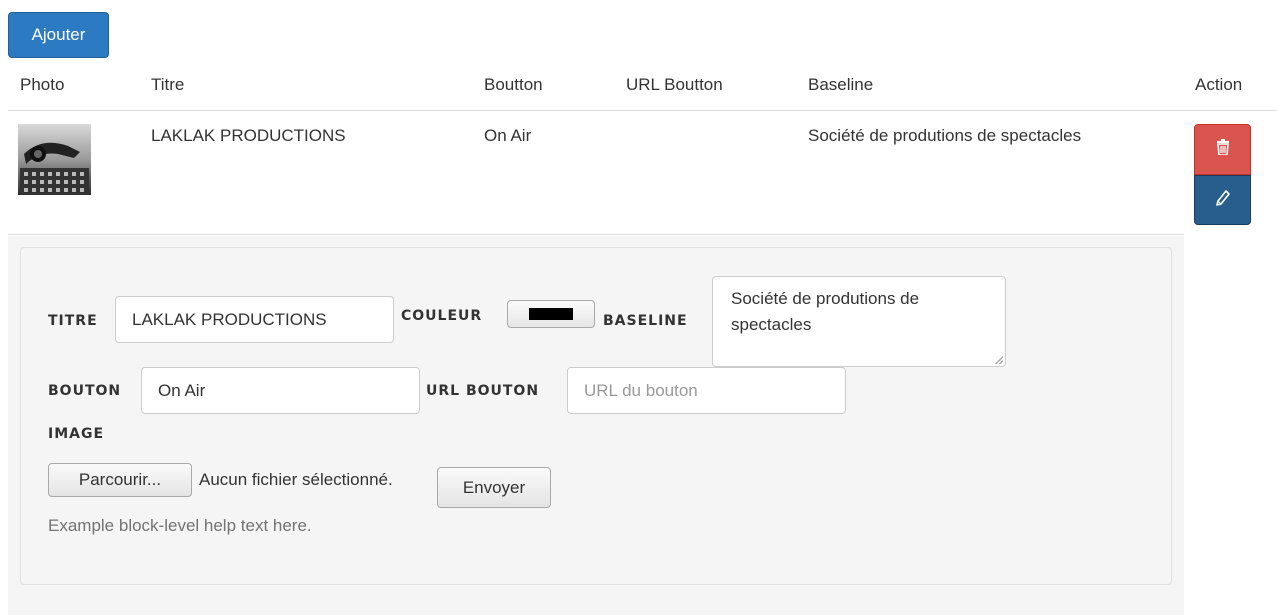  I want to click on file-status-text: Aucun fichier sélectionné., so click(296, 479).